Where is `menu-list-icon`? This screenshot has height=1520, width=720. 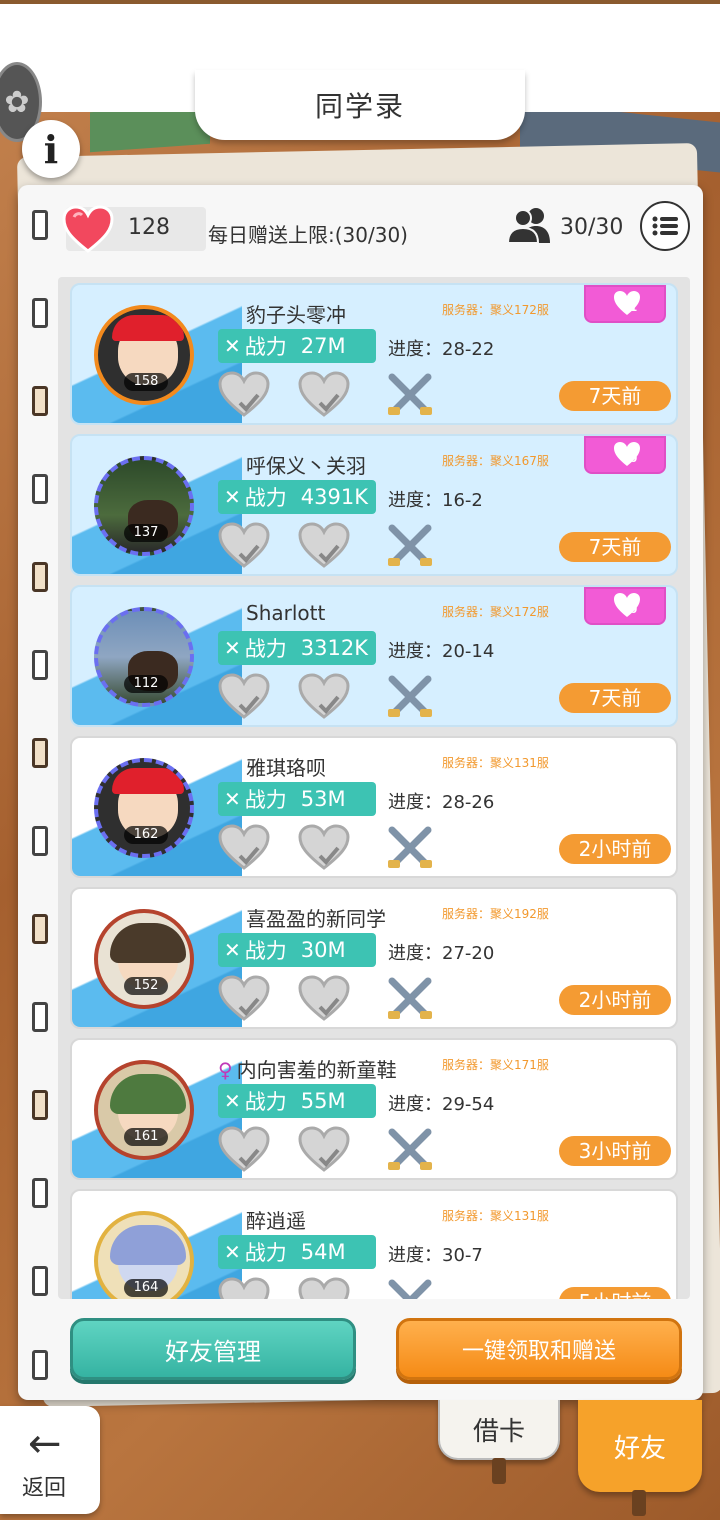 menu-list-icon is located at coordinates (665, 226).